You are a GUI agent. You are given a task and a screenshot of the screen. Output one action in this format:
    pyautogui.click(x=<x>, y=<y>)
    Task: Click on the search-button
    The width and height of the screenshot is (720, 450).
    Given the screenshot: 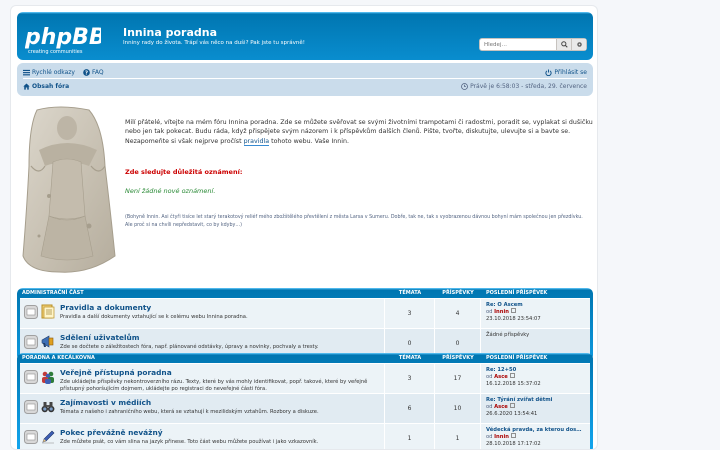 What is the action you would take?
    pyautogui.click(x=563, y=44)
    